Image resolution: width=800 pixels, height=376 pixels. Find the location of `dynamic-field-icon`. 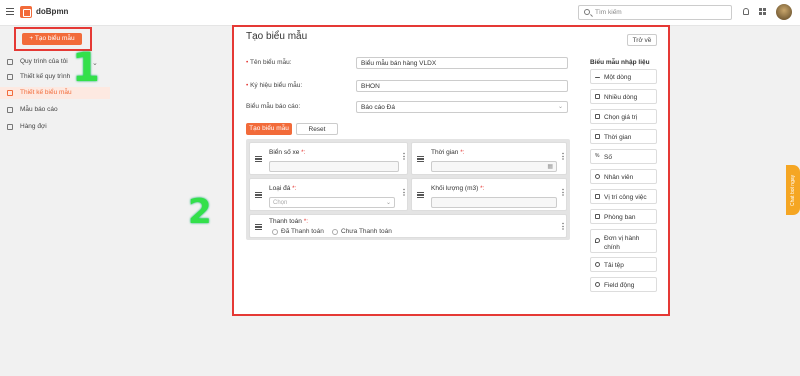

dynamic-field-icon is located at coordinates (597, 284).